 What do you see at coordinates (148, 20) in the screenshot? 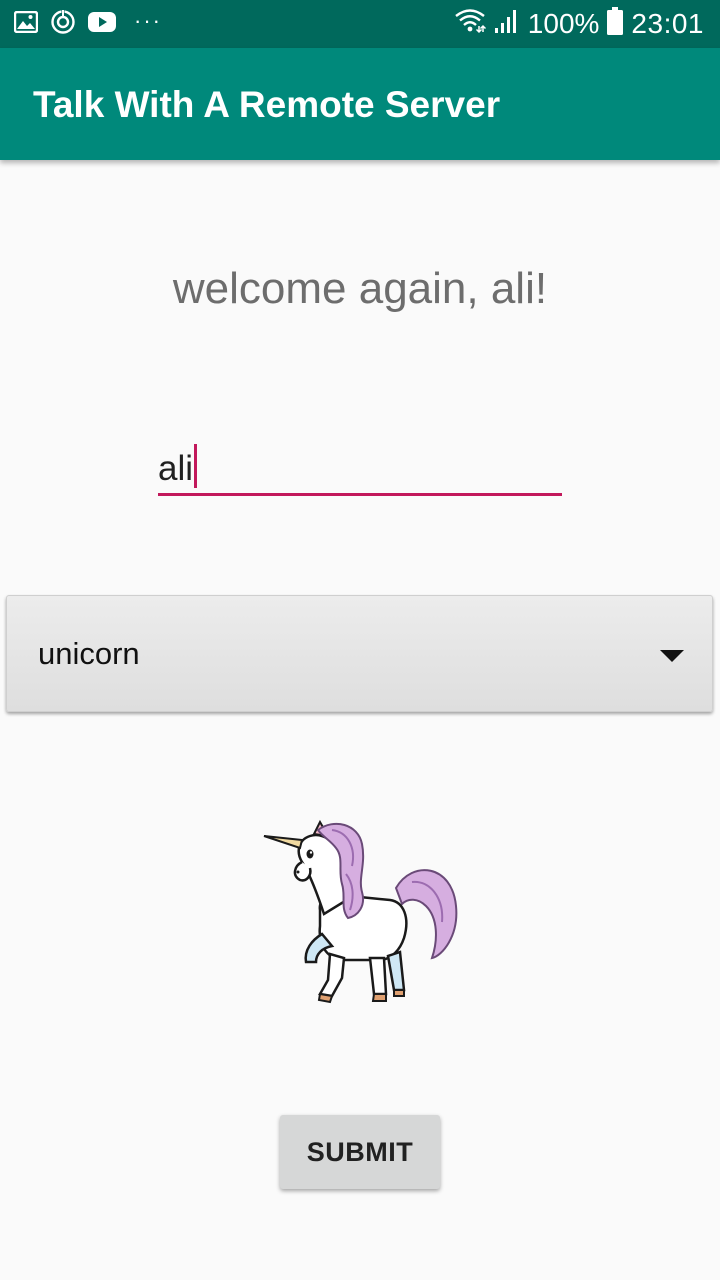
I see `more-notifications-indicator: ···` at bounding box center [148, 20].